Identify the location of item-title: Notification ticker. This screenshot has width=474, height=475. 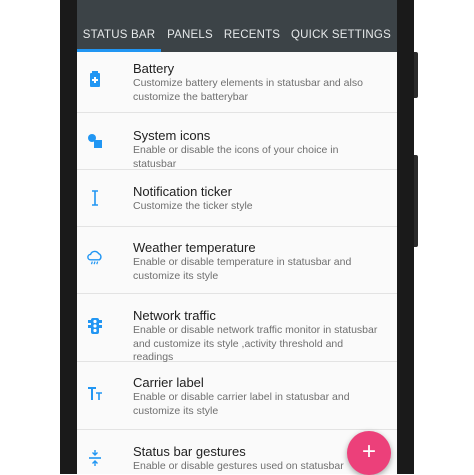
(182, 191).